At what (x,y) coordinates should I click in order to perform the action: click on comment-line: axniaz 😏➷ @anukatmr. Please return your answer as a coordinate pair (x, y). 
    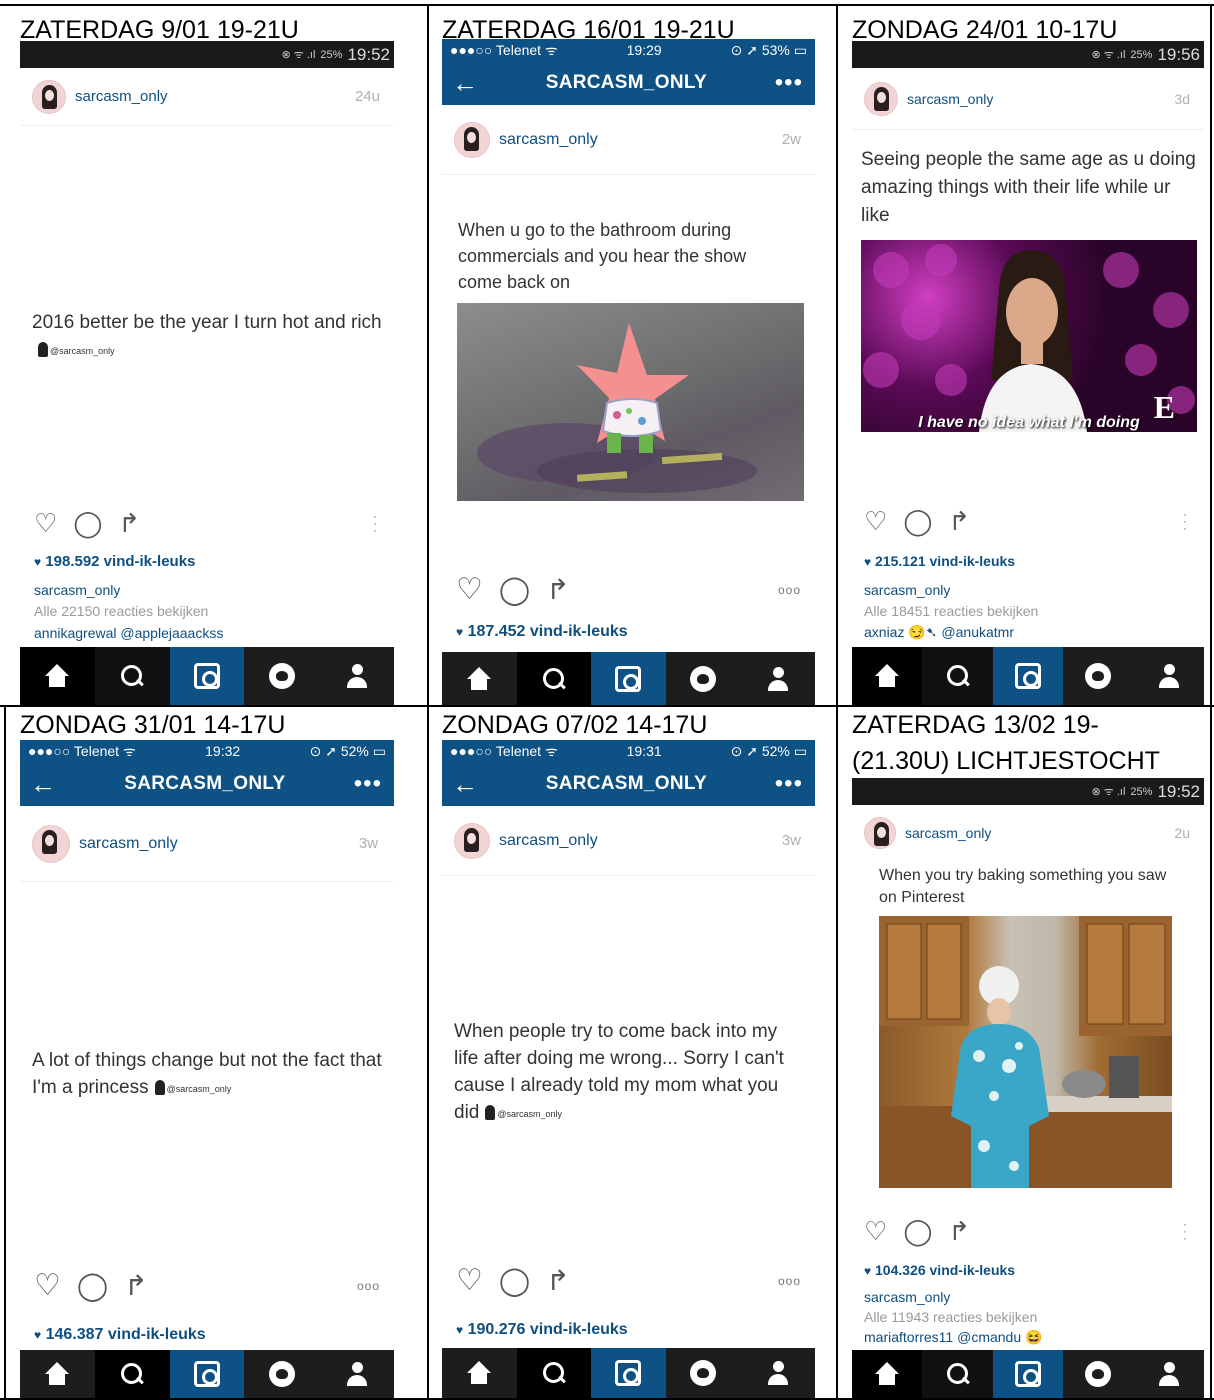
    Looking at the image, I should click on (939, 632).